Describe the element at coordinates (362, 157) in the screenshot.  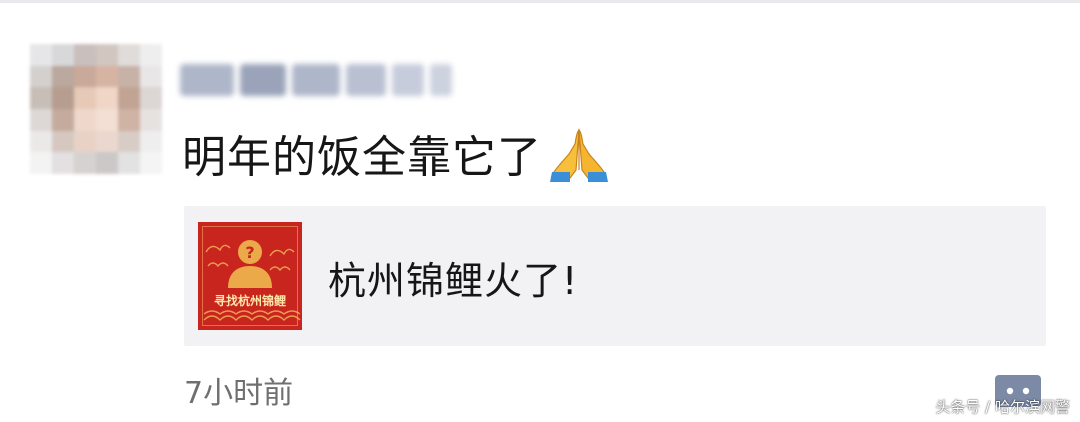
I see `post-text: 明年的饭全靠它了` at that location.